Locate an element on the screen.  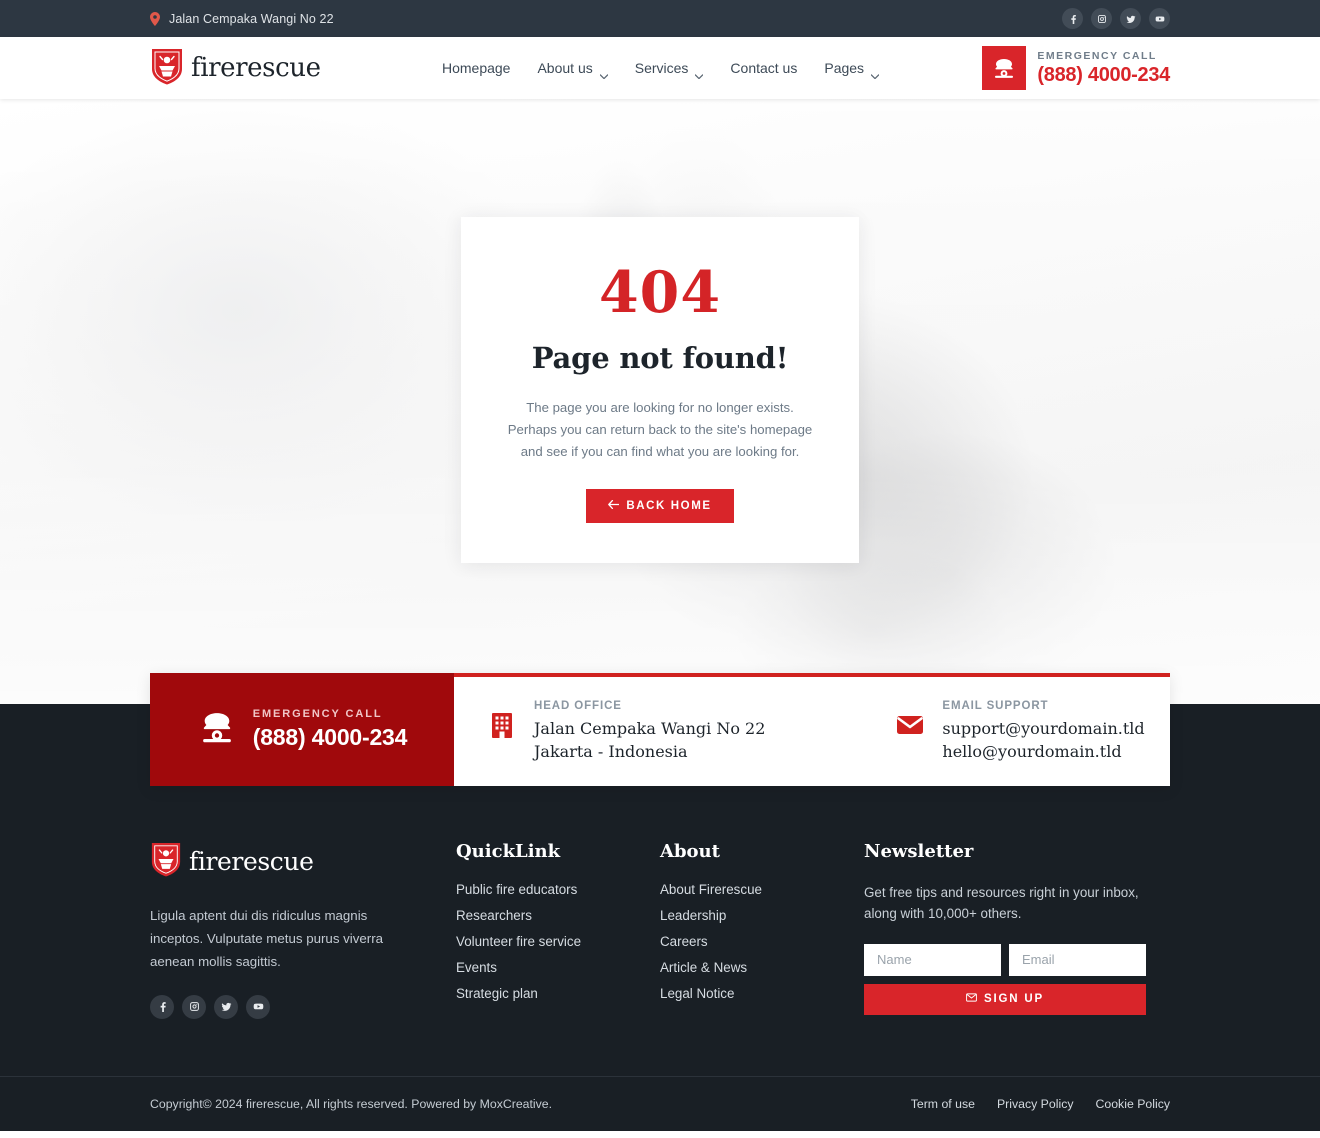
email-support-line2: hello@yourdomain.tld is located at coordinates (1043, 751).